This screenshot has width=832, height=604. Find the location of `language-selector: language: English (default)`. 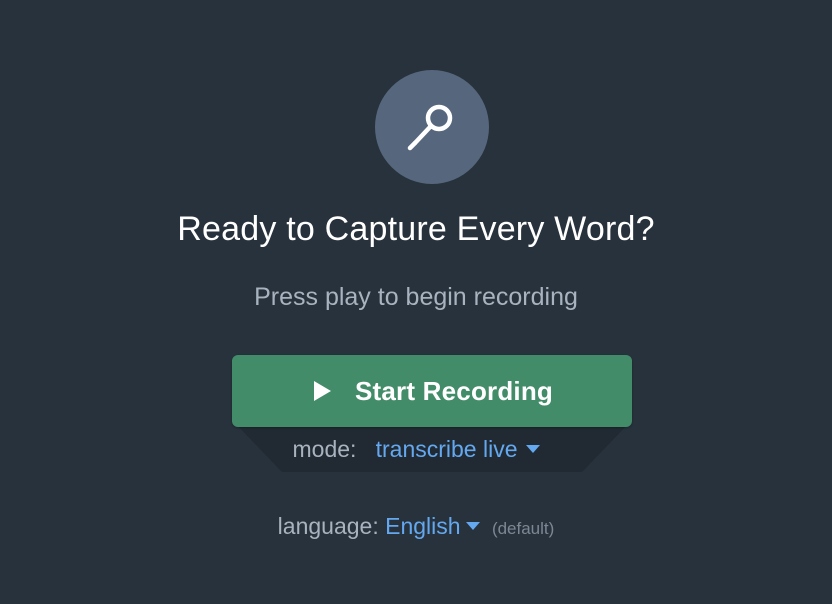

language-selector: language: English (default) is located at coordinates (416, 526).